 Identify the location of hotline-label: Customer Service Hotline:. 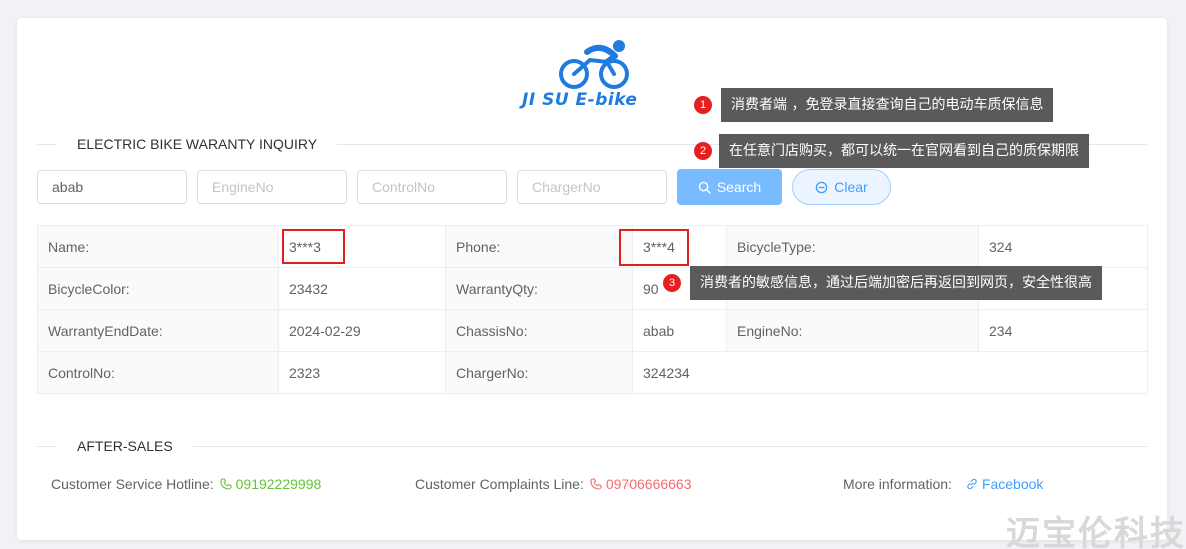
(132, 484).